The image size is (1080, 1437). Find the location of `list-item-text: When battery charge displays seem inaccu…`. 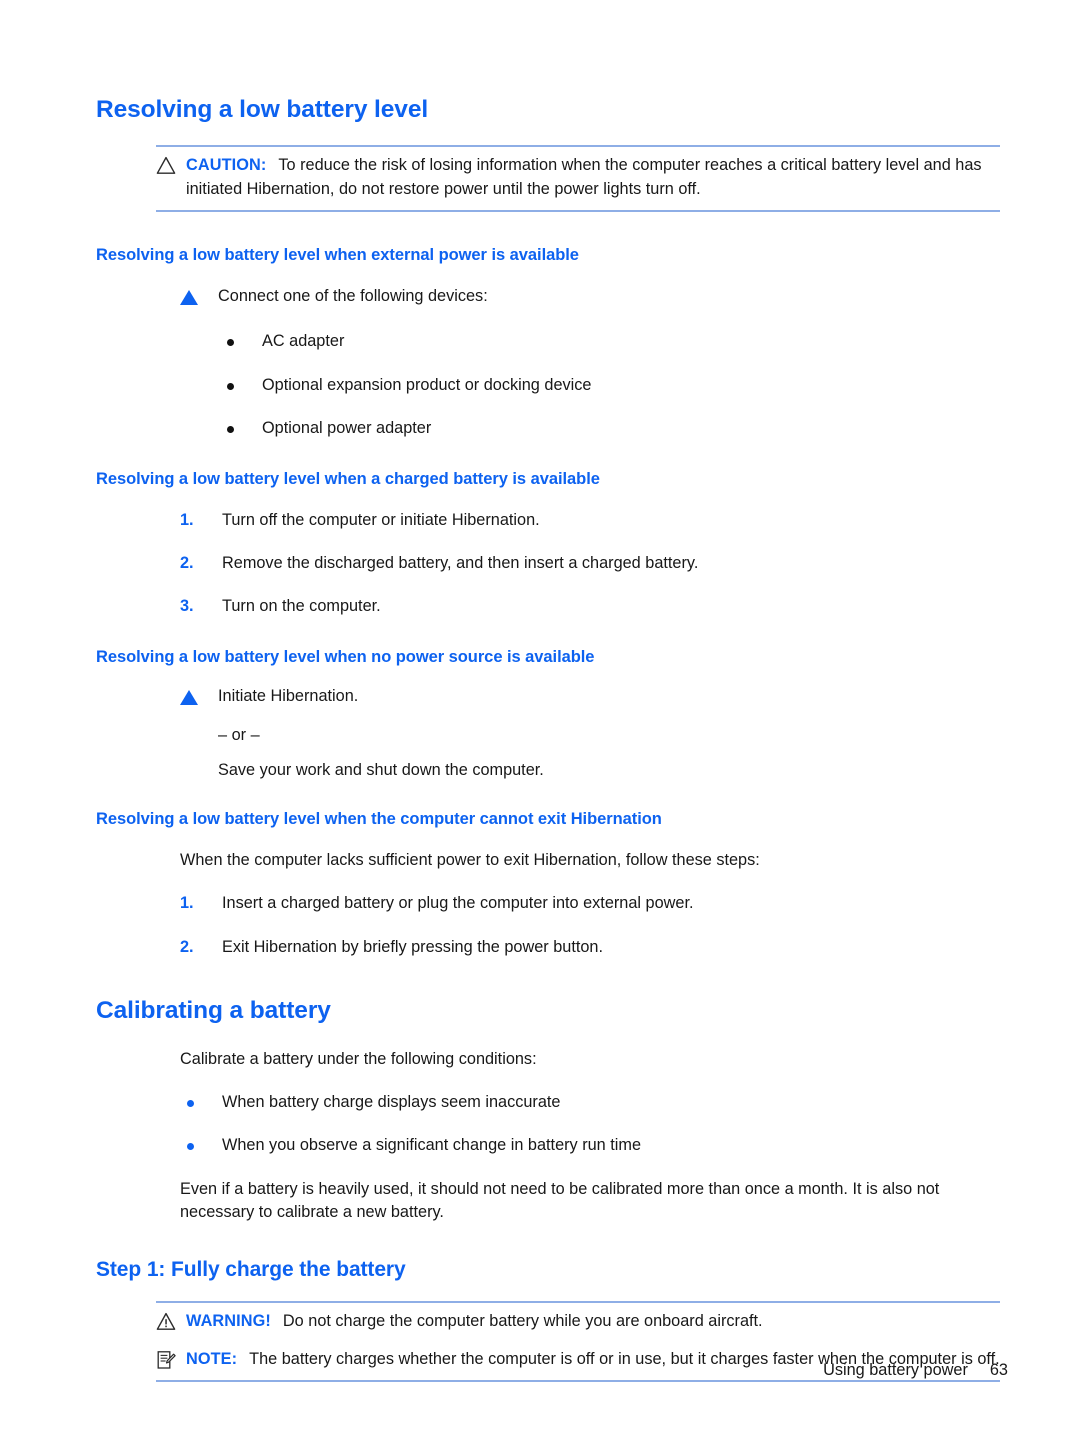

list-item-text: When battery charge displays seem inaccu… is located at coordinates (391, 1102).